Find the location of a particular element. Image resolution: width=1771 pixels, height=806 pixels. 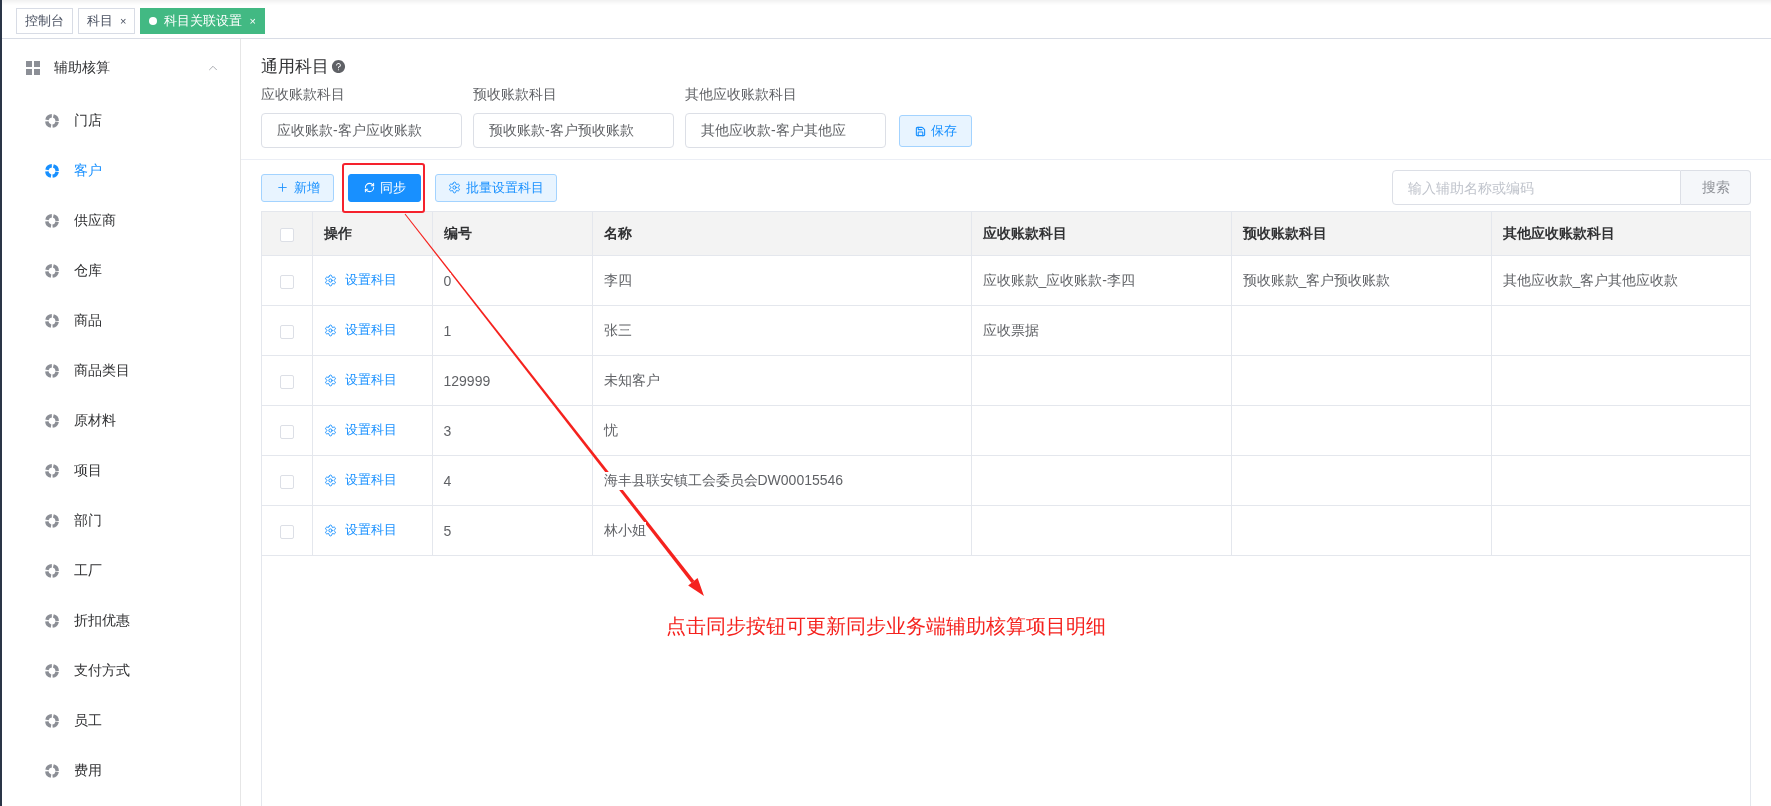

sidebar-item: 项目 is located at coordinates (121, 471).